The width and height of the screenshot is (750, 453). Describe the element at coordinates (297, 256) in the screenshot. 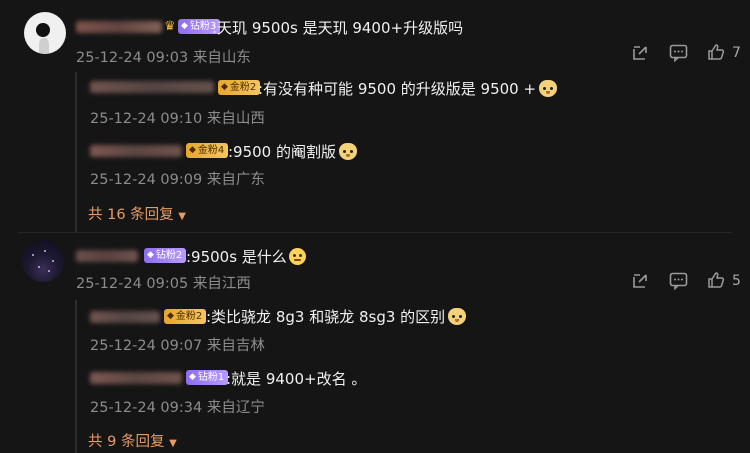

I see `smile-emoji-icon` at that location.